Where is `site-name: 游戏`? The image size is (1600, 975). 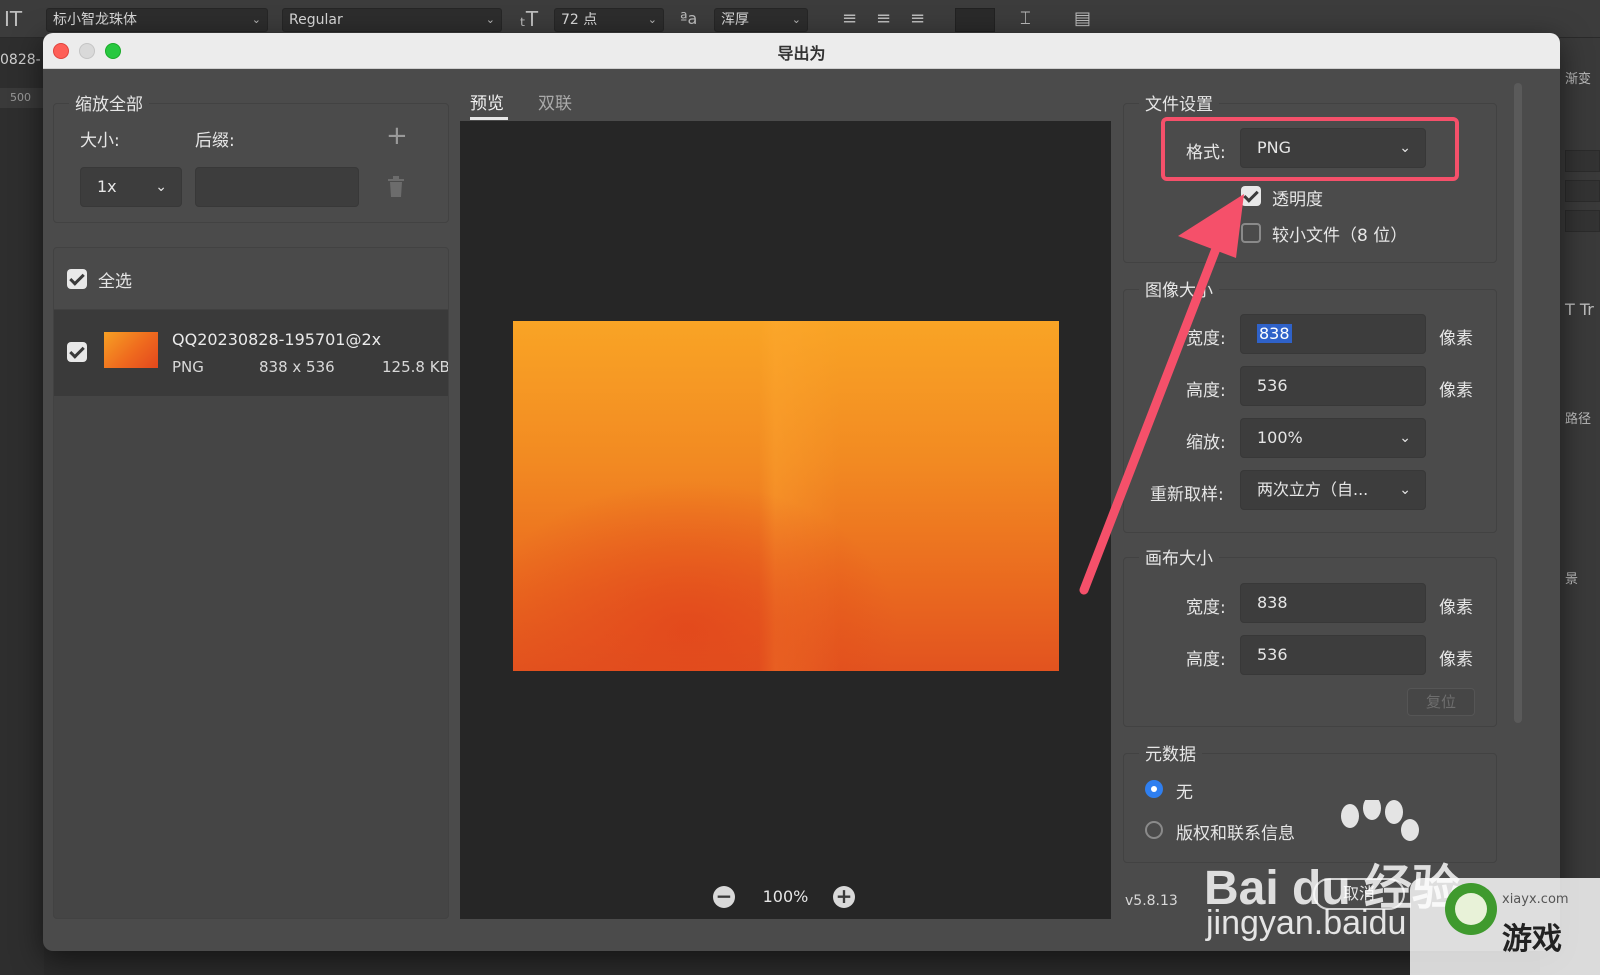 site-name: 游戏 is located at coordinates (1532, 939).